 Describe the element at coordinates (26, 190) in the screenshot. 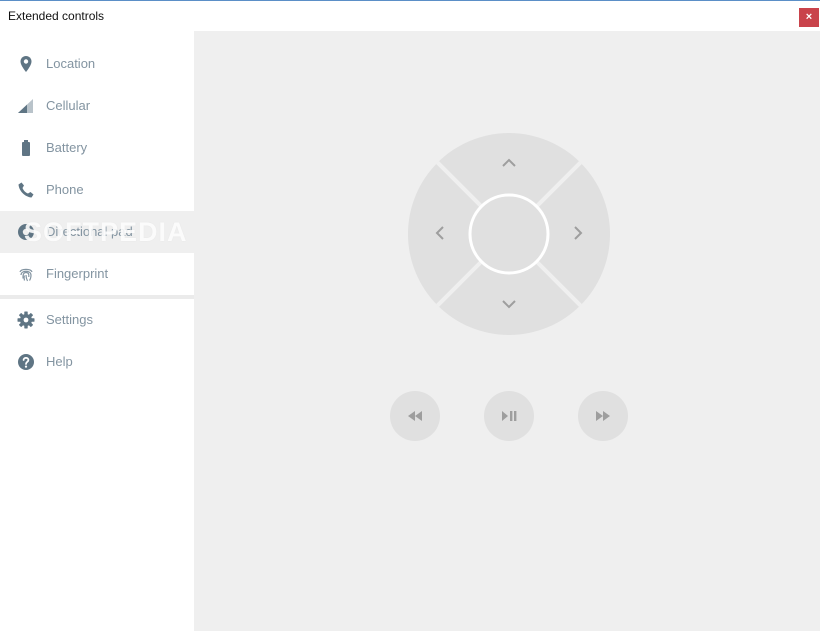

I see `phone-icon` at that location.